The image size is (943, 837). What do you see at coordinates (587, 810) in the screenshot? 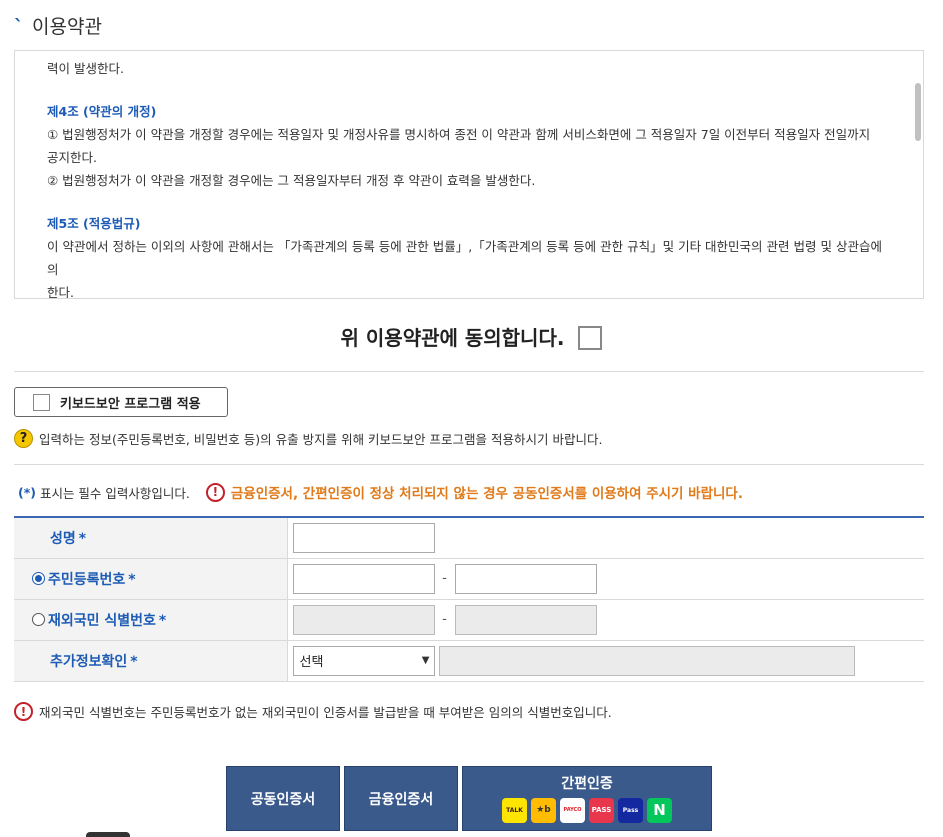
I see `simple-auth-providers: TALK ★b PAYCO PASS Pass N` at bounding box center [587, 810].